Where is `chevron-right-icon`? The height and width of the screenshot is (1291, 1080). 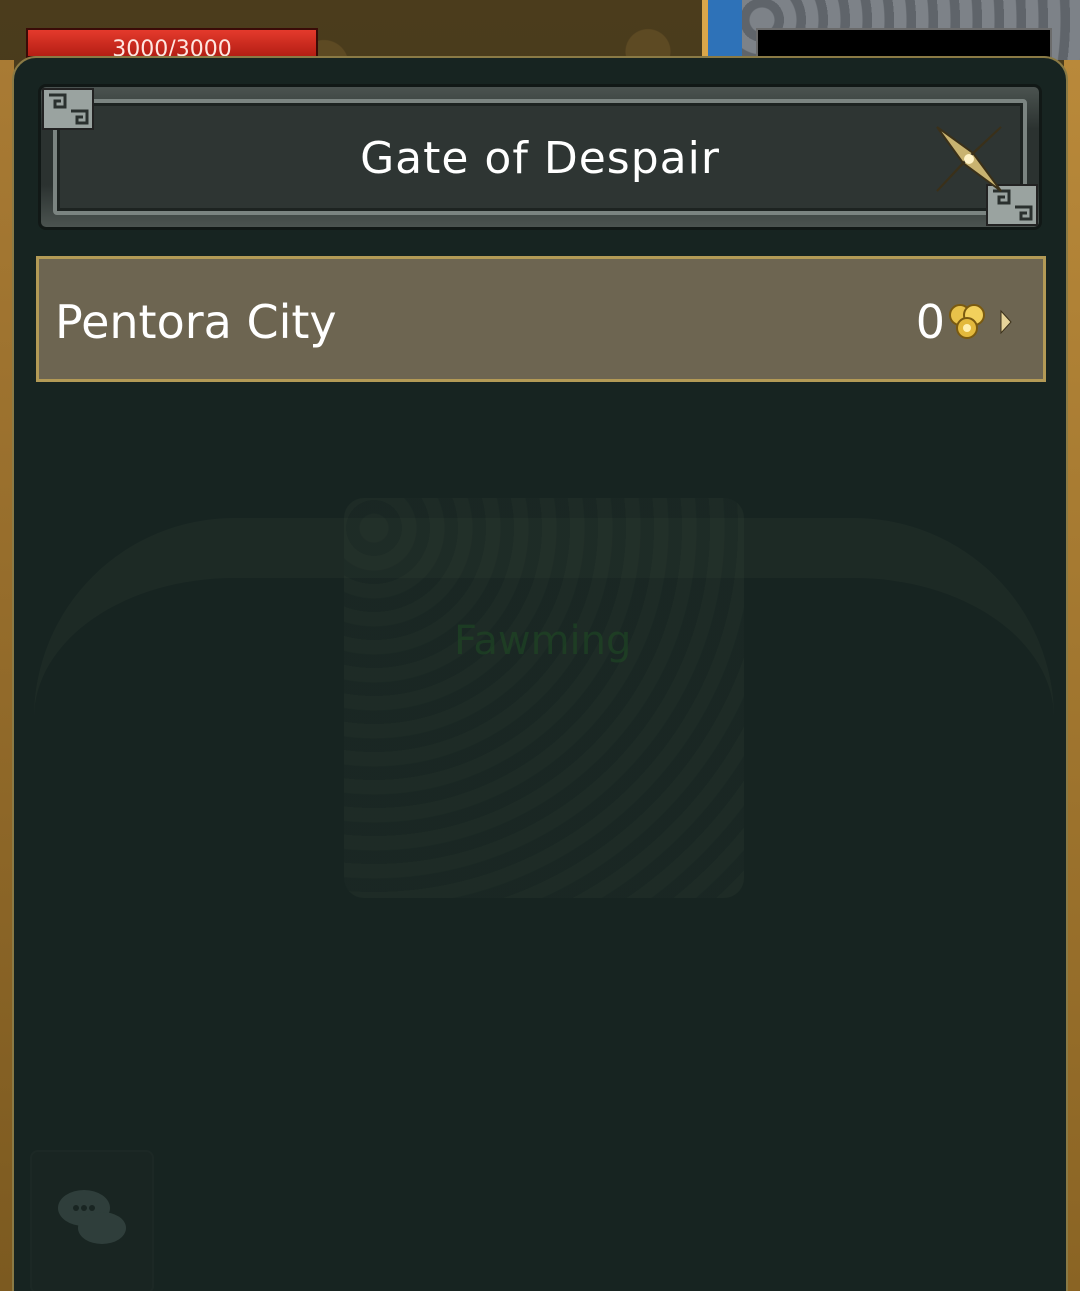 chevron-right-icon is located at coordinates (1006, 322).